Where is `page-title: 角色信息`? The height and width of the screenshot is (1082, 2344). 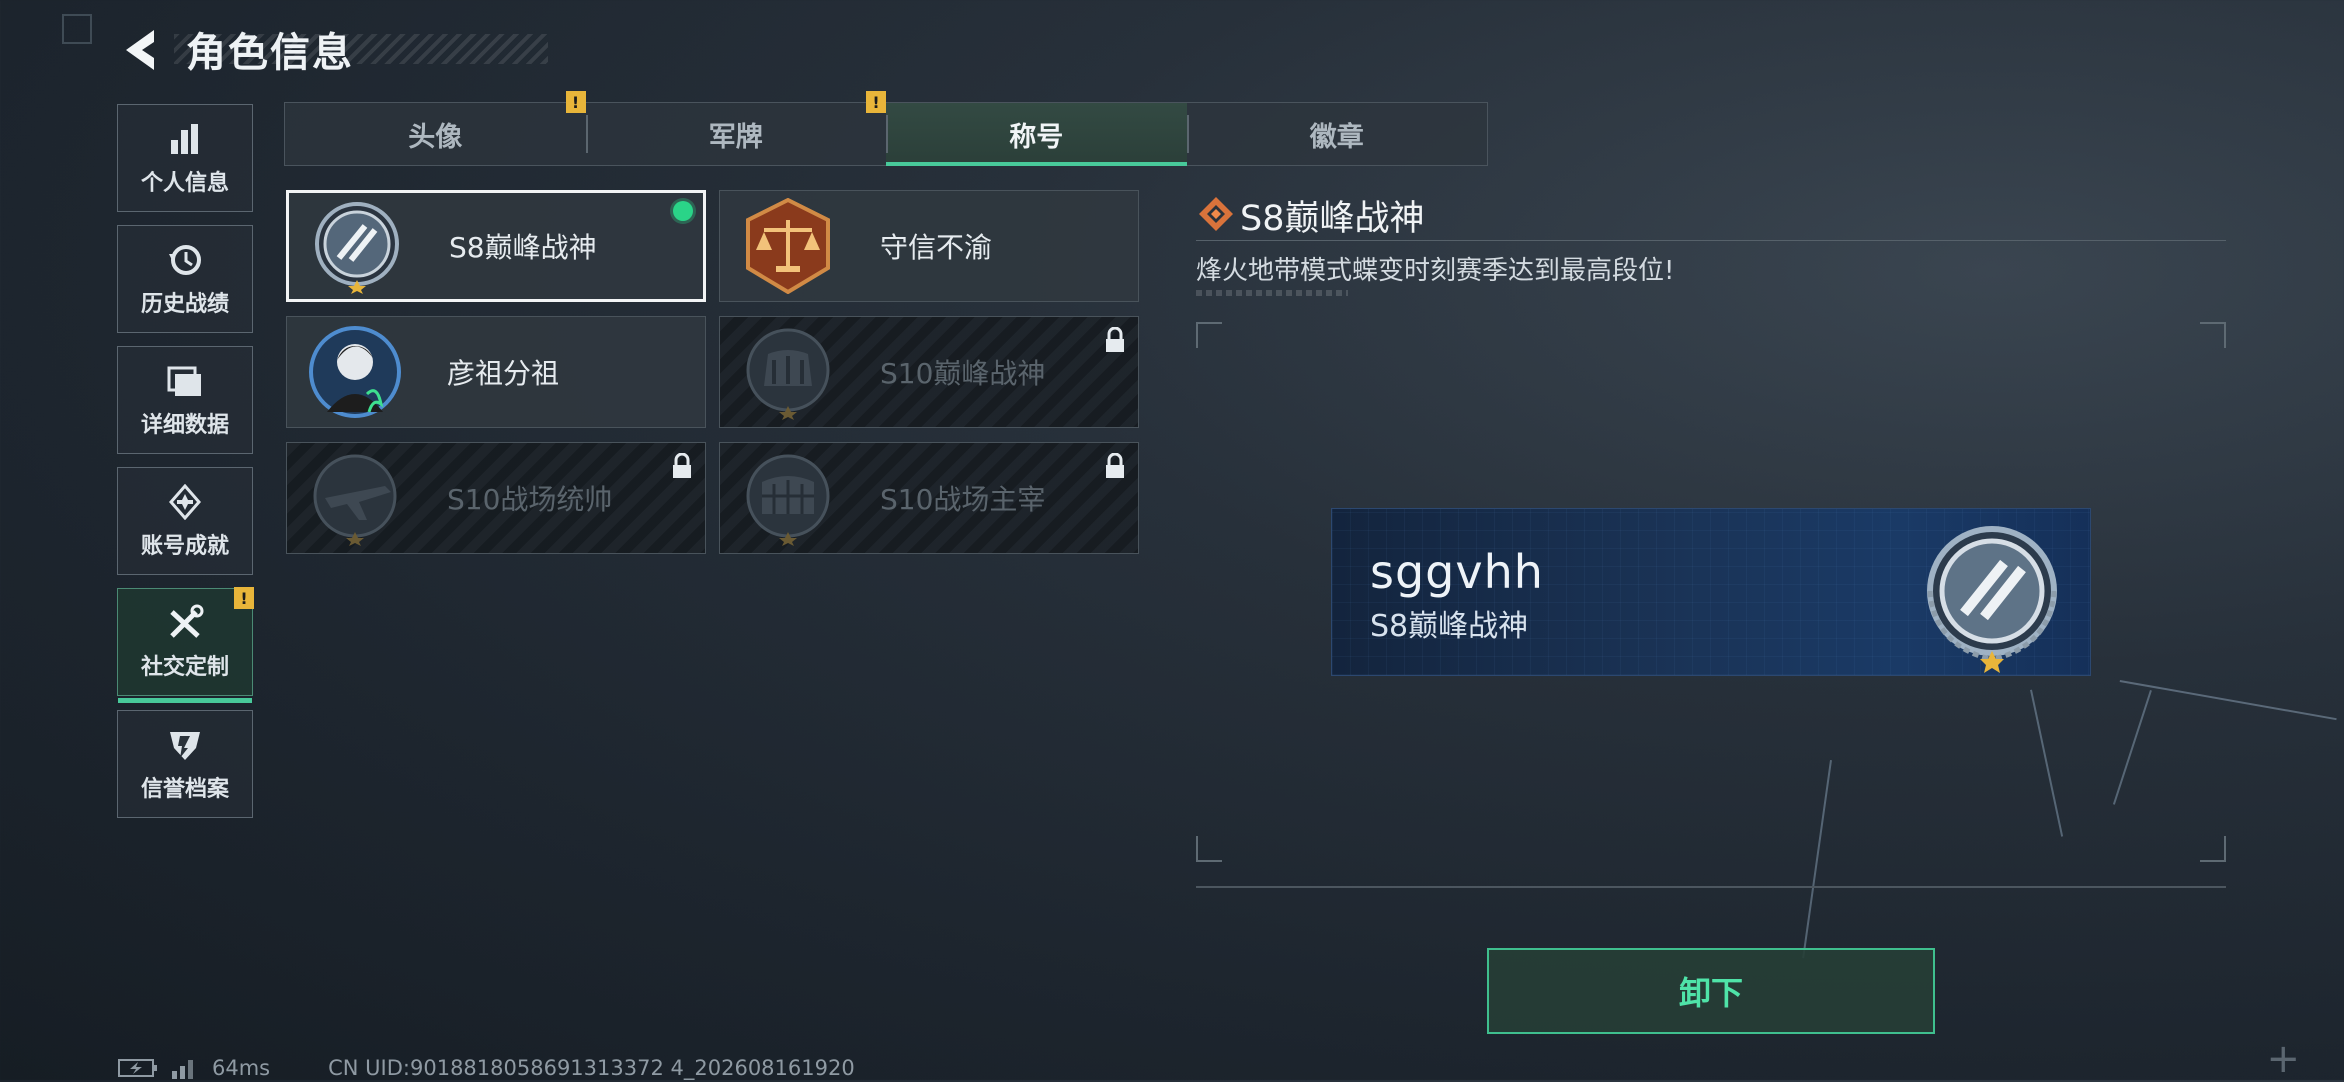 page-title: 角色信息 is located at coordinates (270, 53).